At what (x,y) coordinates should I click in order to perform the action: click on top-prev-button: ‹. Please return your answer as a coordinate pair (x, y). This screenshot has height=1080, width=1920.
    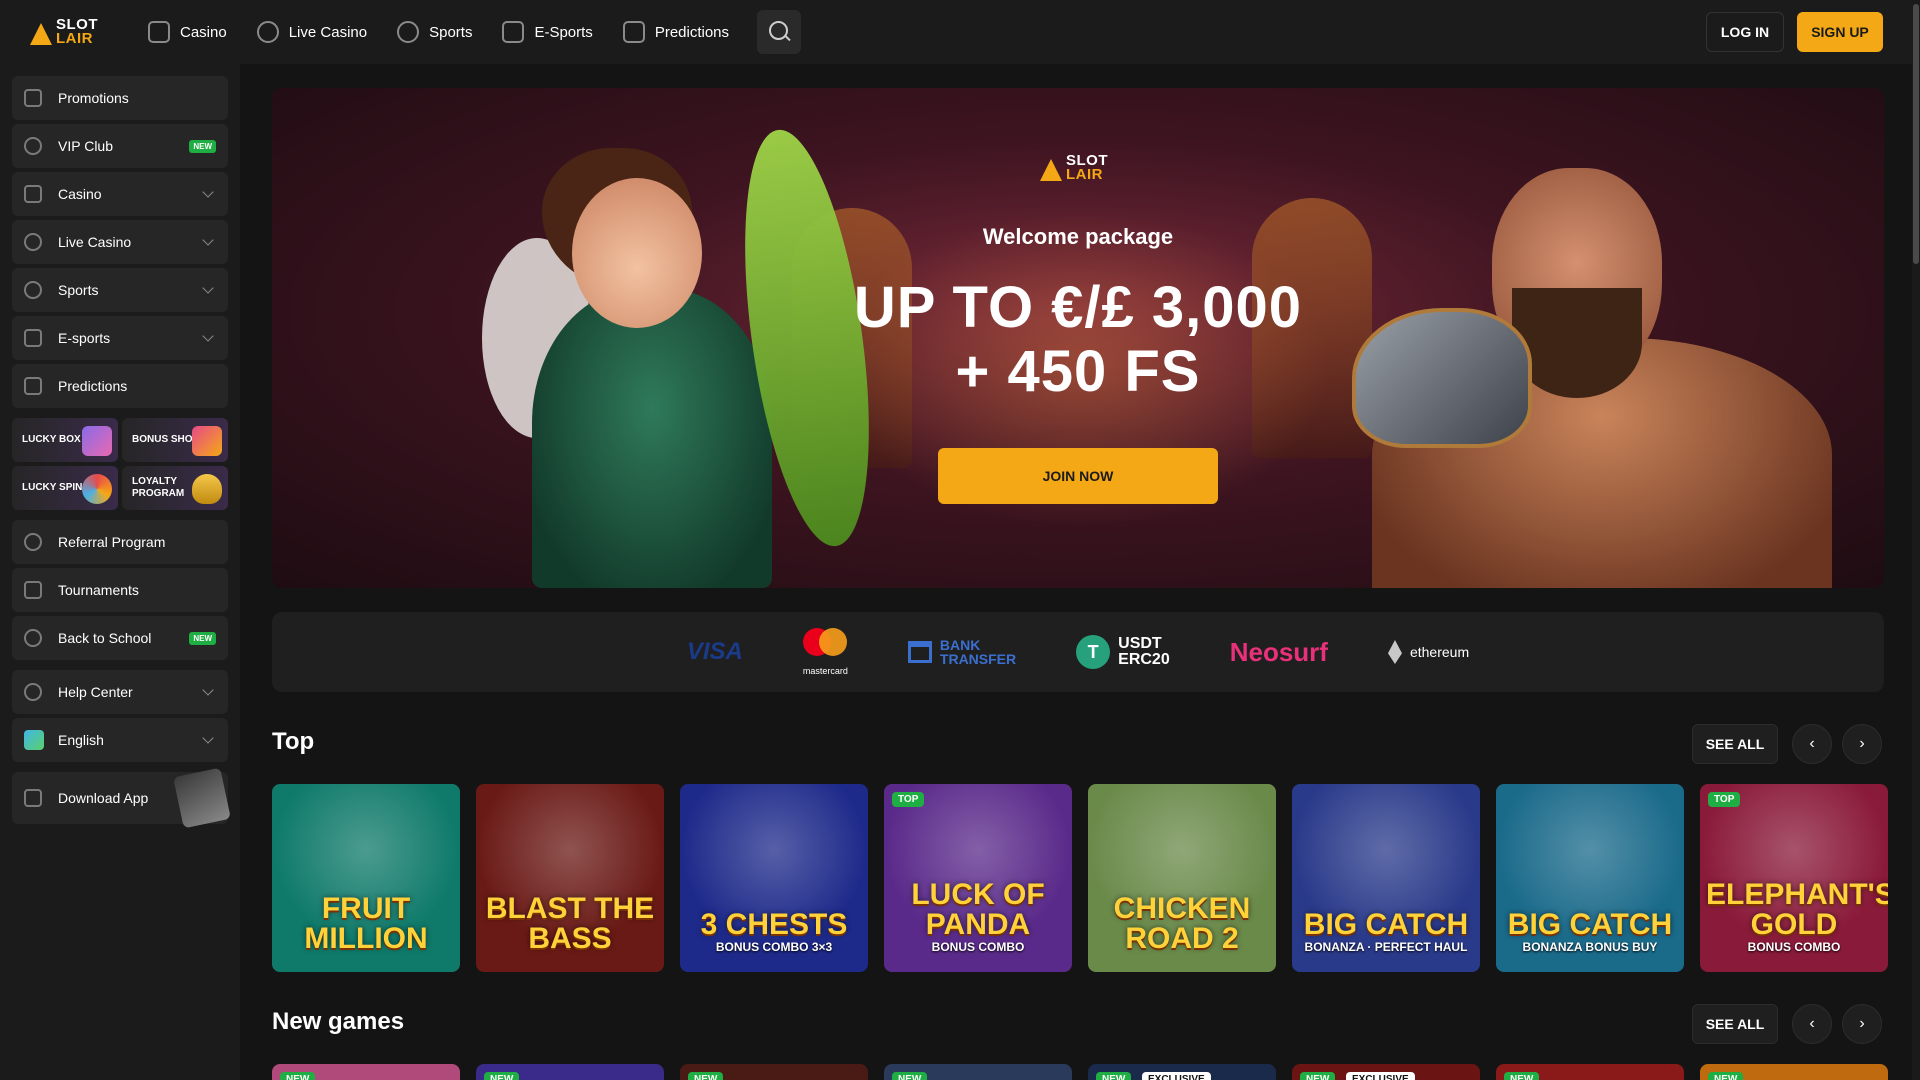
    Looking at the image, I should click on (1812, 744).